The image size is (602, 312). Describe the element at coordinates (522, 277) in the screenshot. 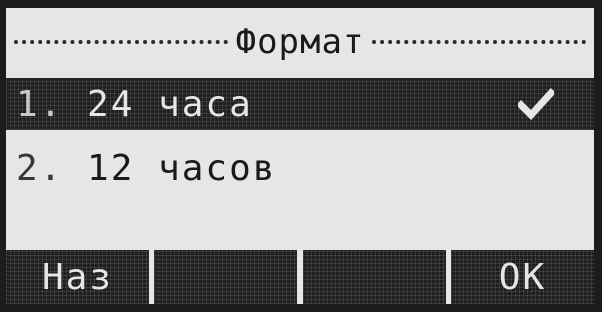

I see `ok-softkey: OK` at that location.